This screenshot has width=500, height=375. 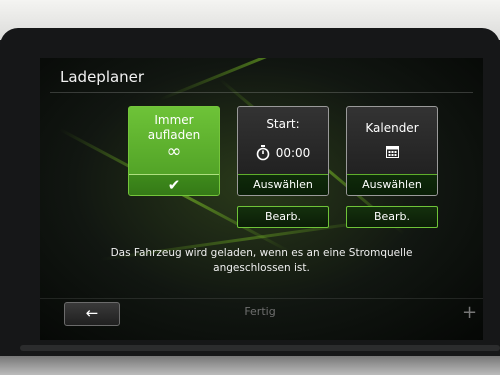 I want to click on calendar-edit-button: Bearb., so click(x=392, y=217).